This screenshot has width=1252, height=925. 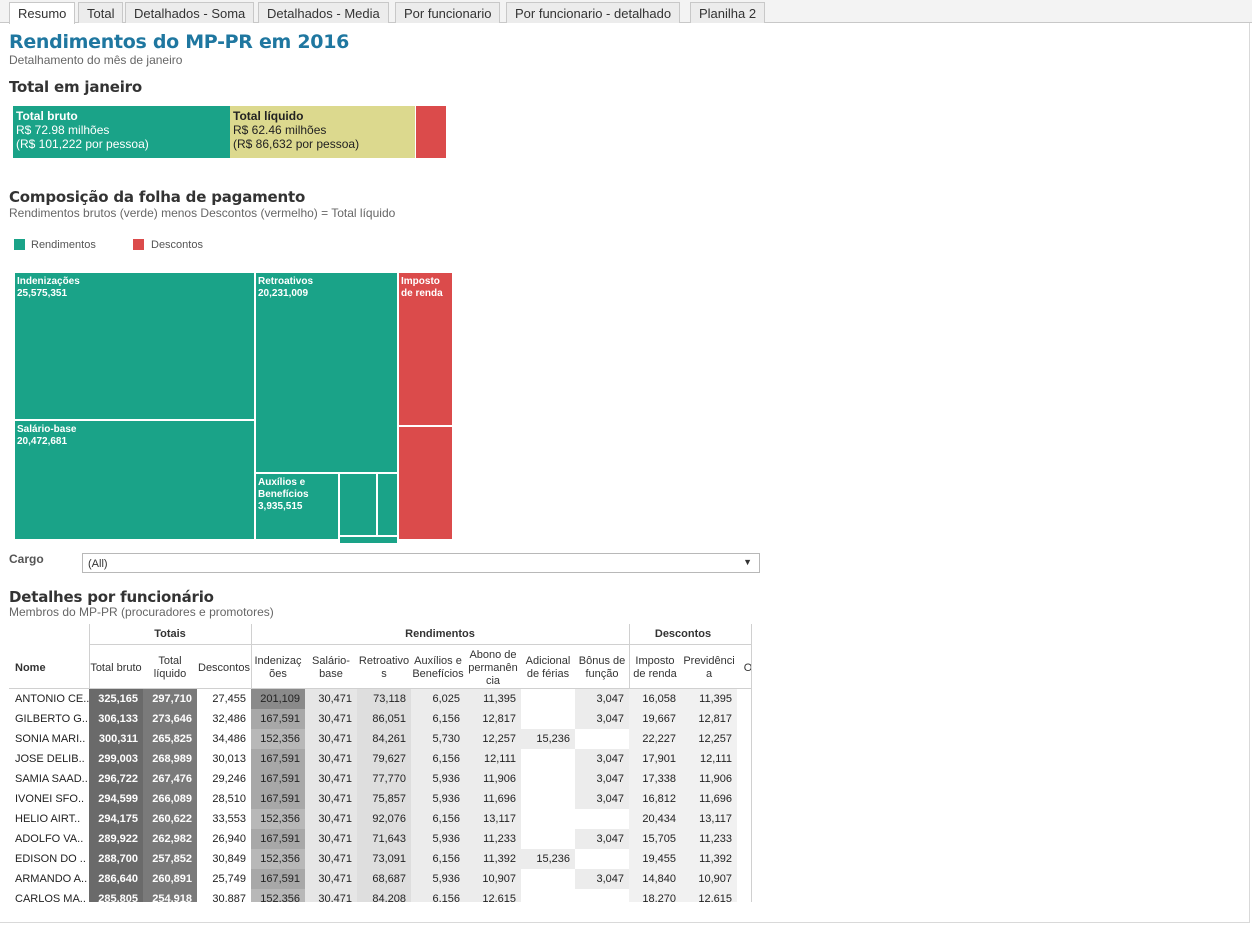 What do you see at coordinates (384, 739) in the screenshot?
I see `table-cell-retroativos: 84,261` at bounding box center [384, 739].